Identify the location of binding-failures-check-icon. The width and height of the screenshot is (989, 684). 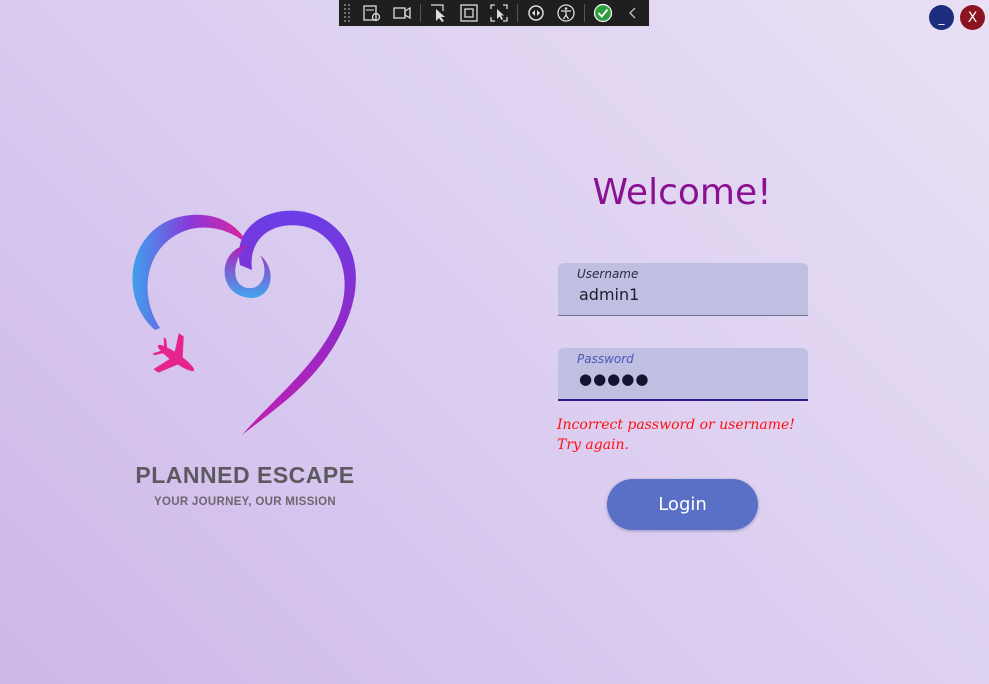
(603, 13).